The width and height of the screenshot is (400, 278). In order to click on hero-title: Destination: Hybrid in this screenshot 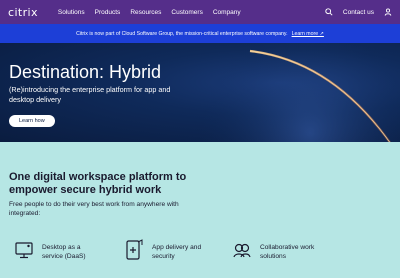, I will do `click(85, 72)`.